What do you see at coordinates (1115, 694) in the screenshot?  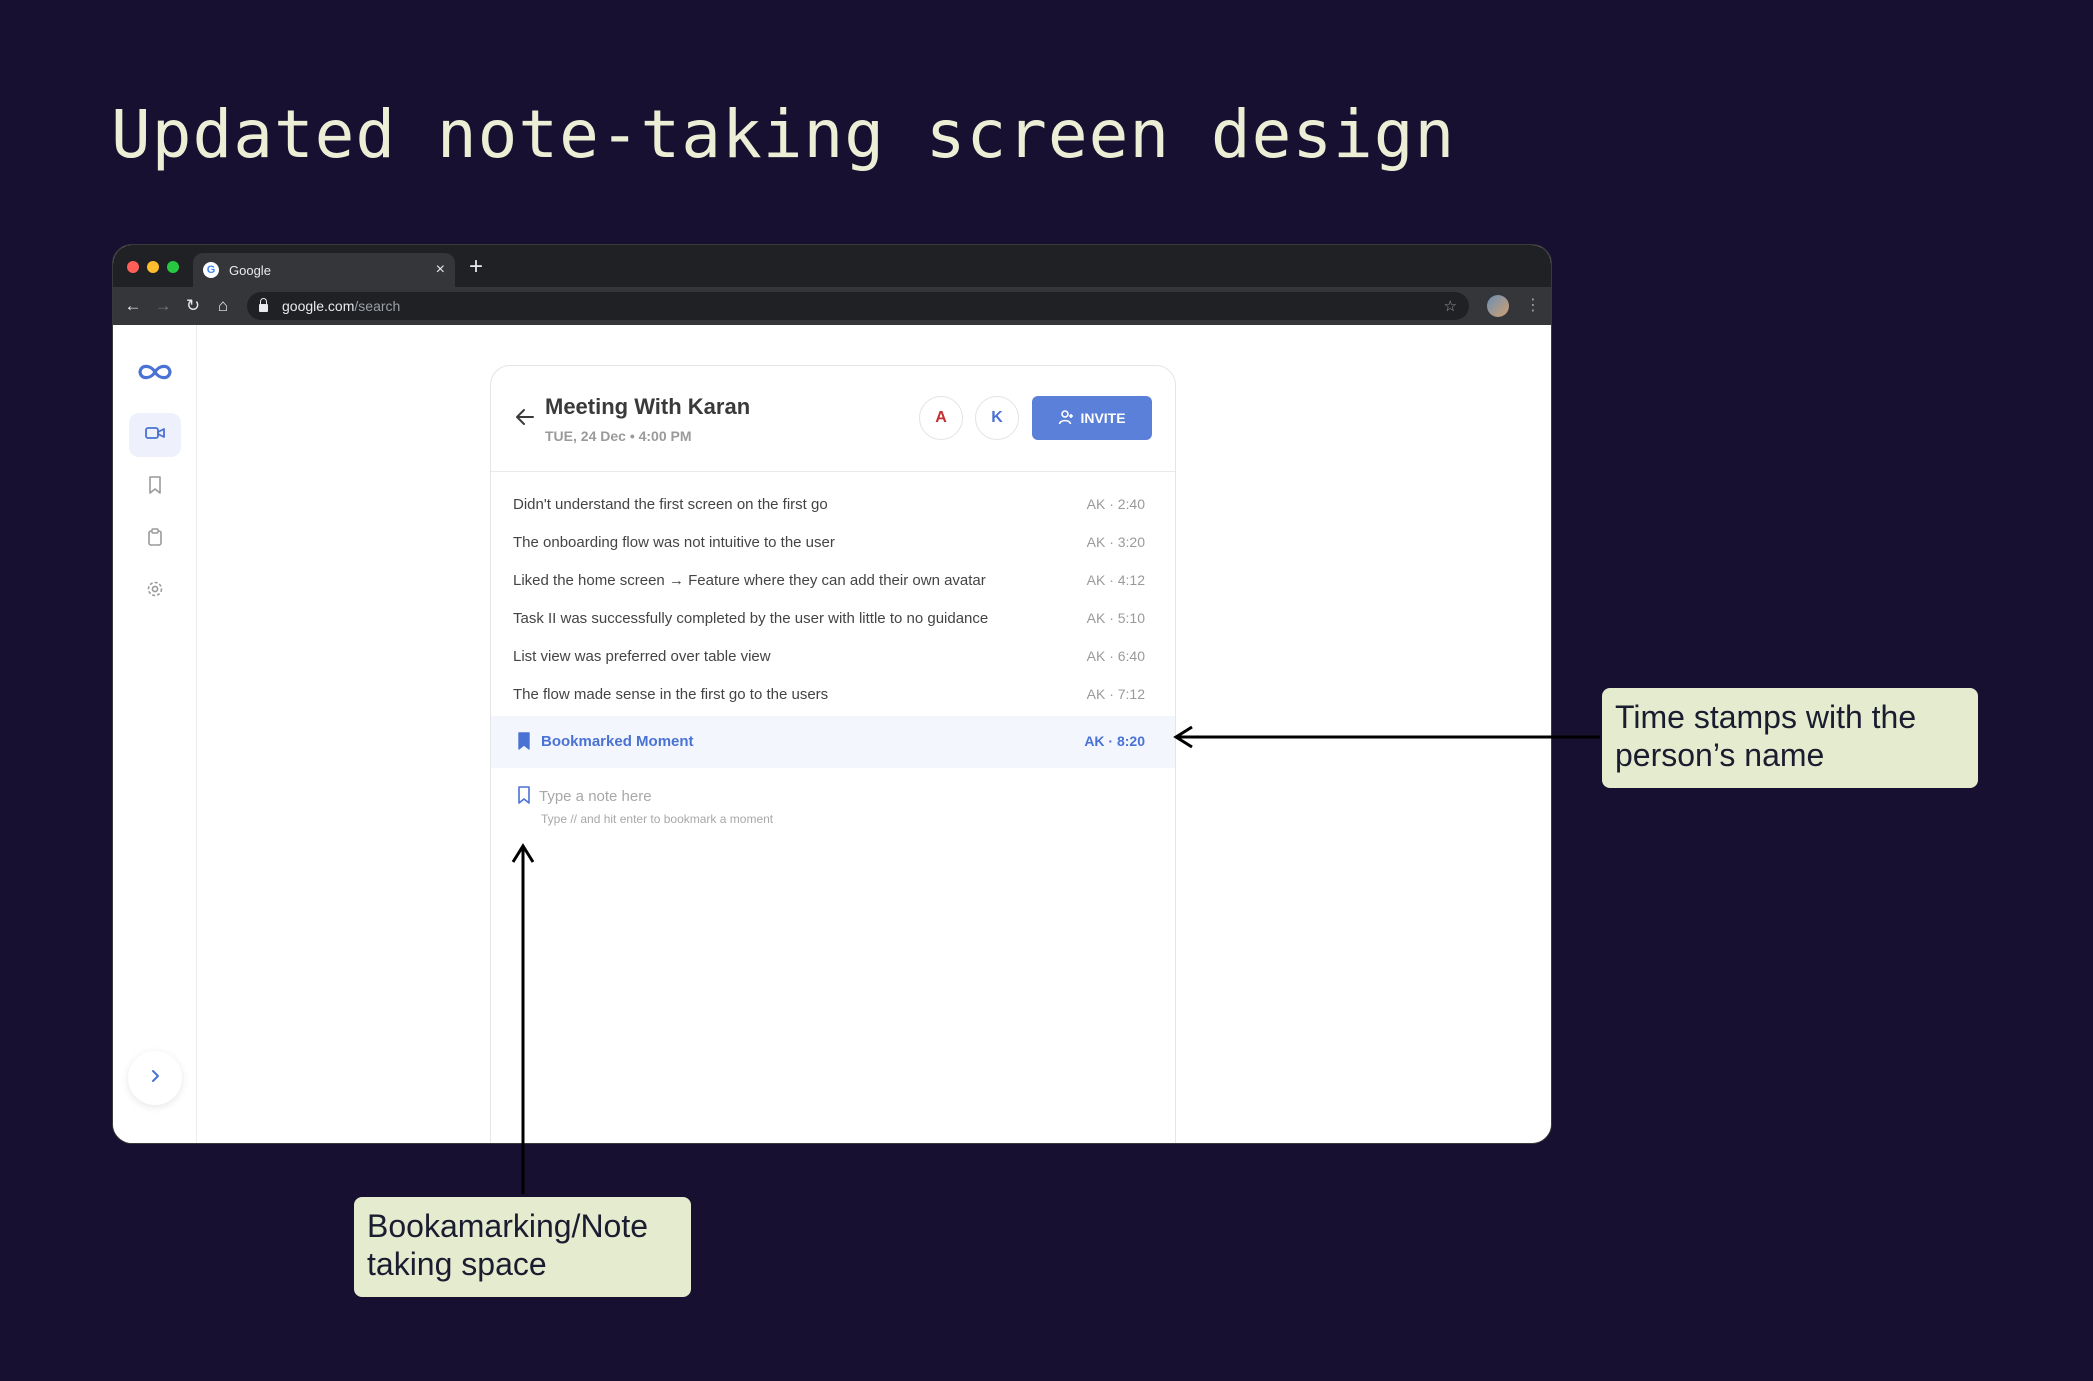 I see `note-timestamp: AK · 7:12` at bounding box center [1115, 694].